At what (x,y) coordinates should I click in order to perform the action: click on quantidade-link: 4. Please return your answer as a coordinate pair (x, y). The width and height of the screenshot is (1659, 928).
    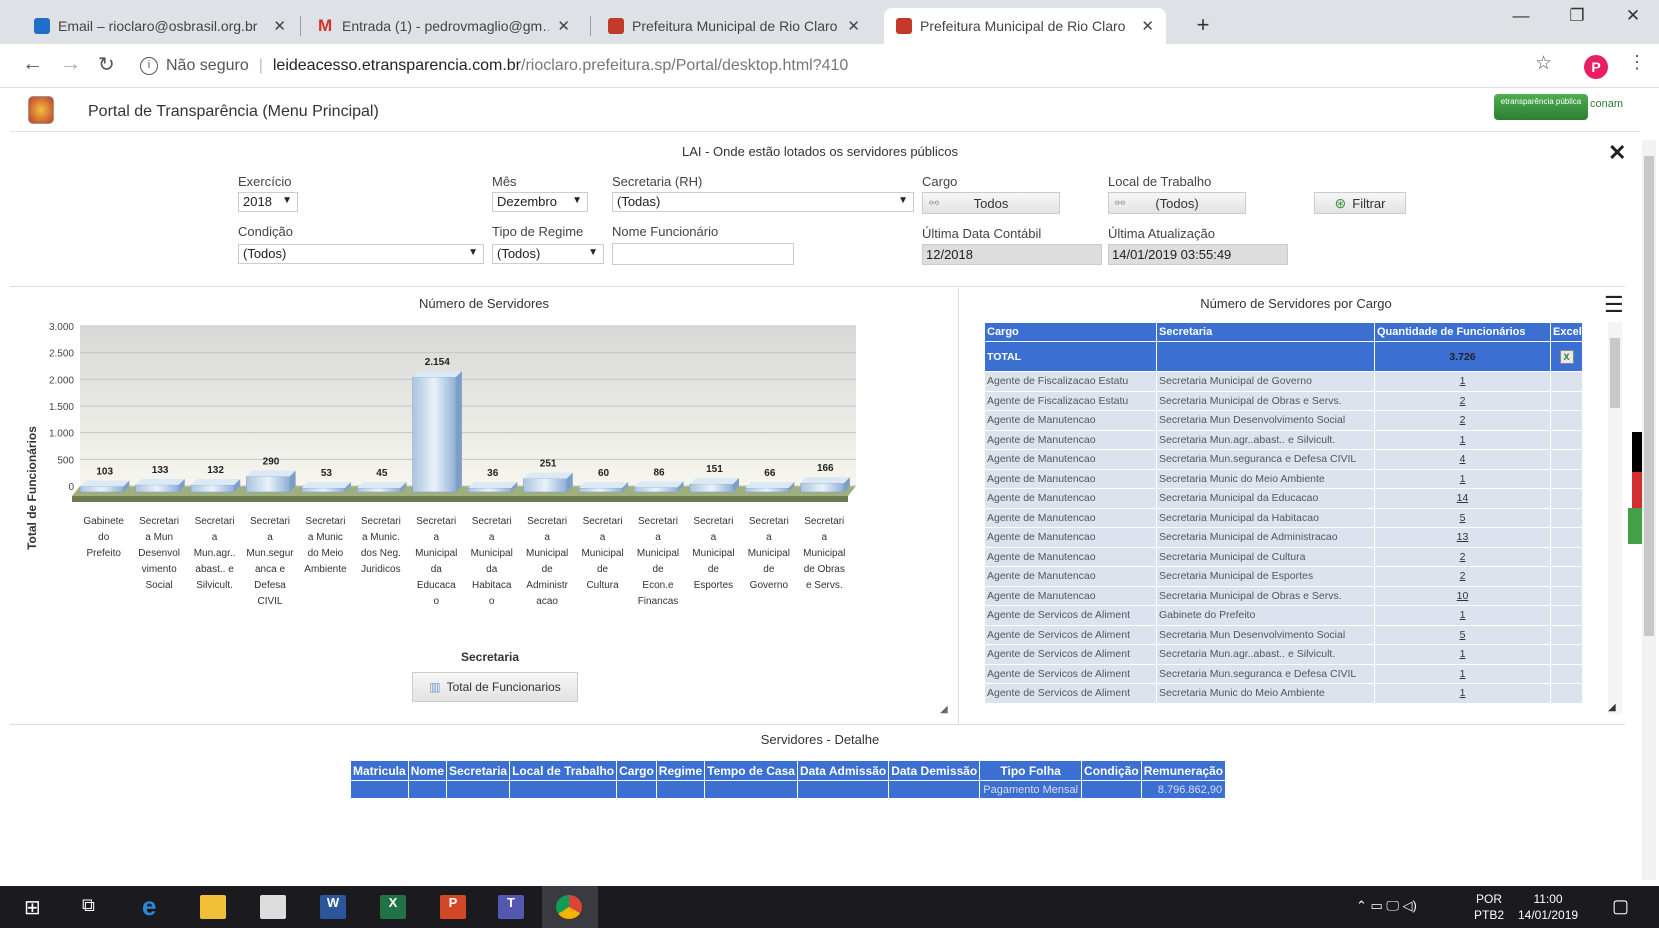
    Looking at the image, I should click on (1462, 459).